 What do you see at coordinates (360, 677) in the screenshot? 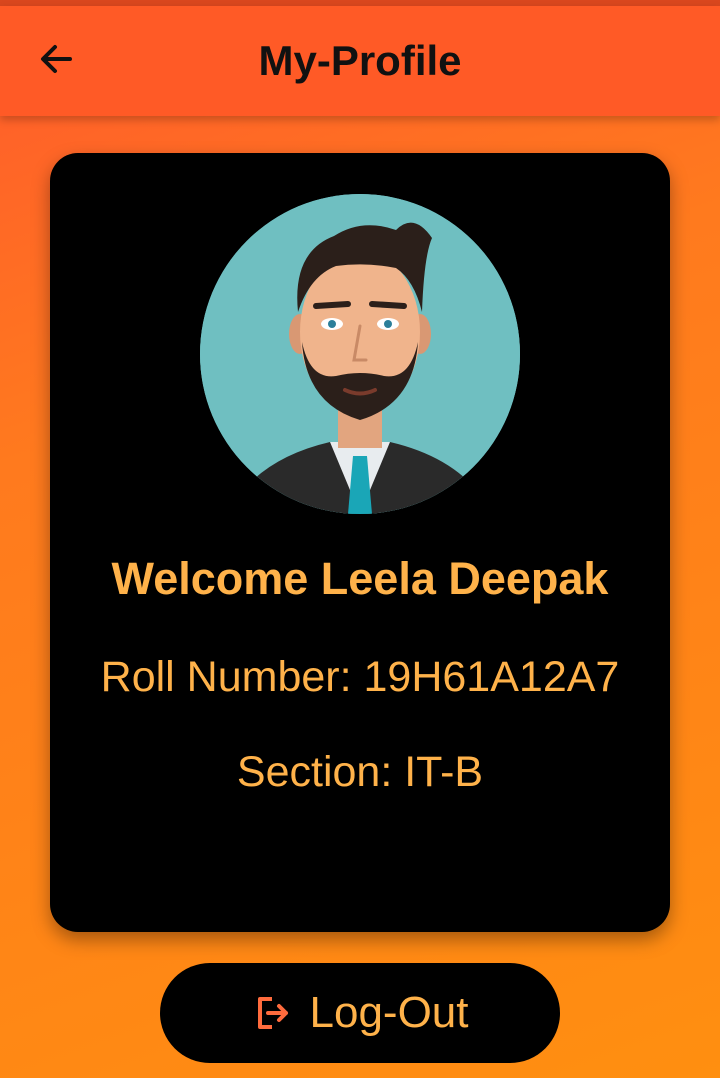
I see `roll-number-text: Roll Number: 19H61A12A7` at bounding box center [360, 677].